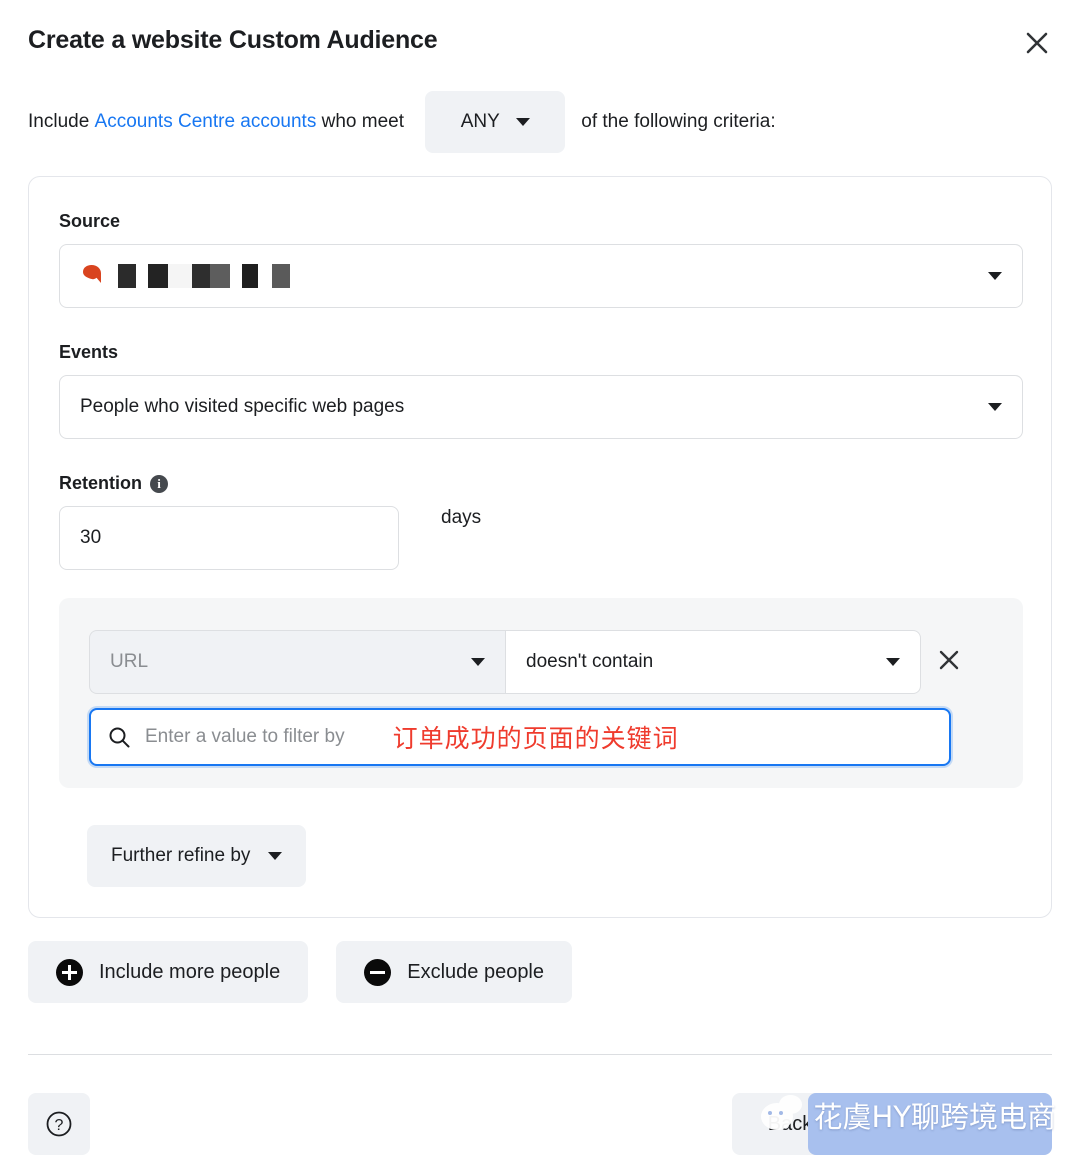 The width and height of the screenshot is (1080, 1169). Describe the element at coordinates (461, 517) in the screenshot. I see `retention-unit-label: days` at that location.